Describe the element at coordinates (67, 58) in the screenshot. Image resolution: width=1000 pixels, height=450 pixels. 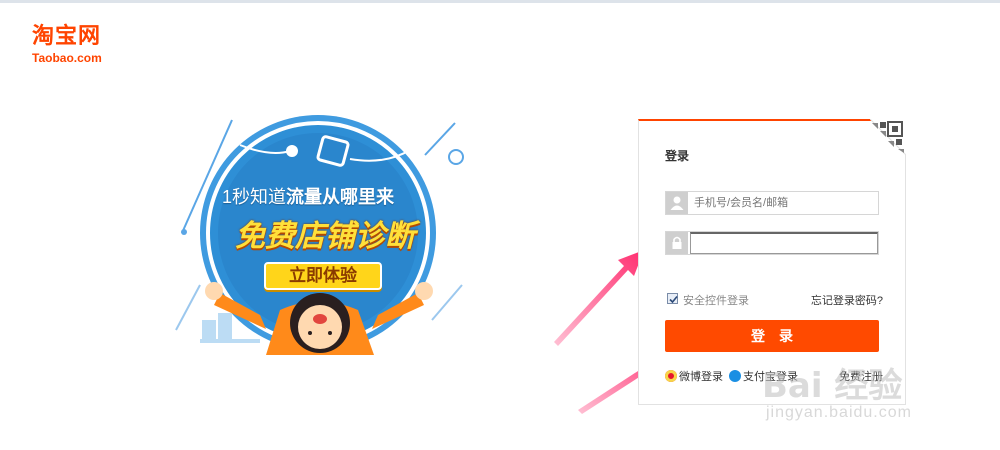
I see `logo-en-text: Taobao.com` at that location.